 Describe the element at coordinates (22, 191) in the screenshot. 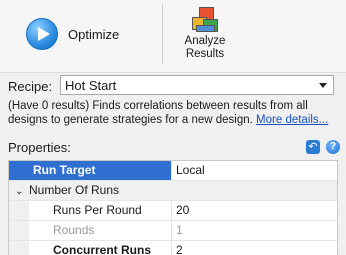

I see `collapse-chevron-icon: ⌄` at that location.